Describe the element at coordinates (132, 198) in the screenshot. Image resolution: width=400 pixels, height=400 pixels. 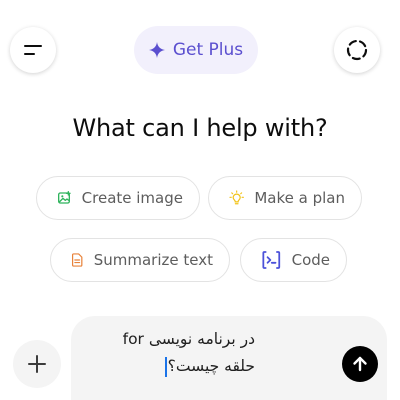
I see `suggestion-label: Create image` at that location.